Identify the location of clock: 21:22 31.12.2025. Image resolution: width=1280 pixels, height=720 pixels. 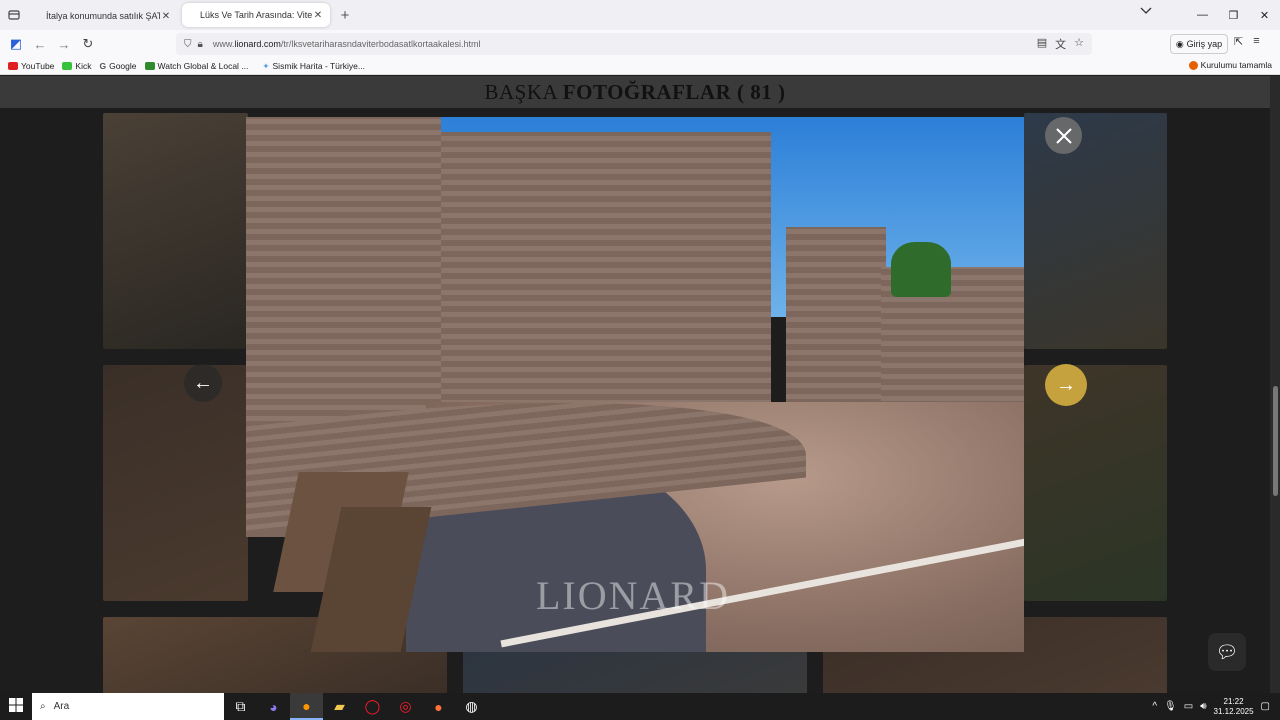
(1234, 707).